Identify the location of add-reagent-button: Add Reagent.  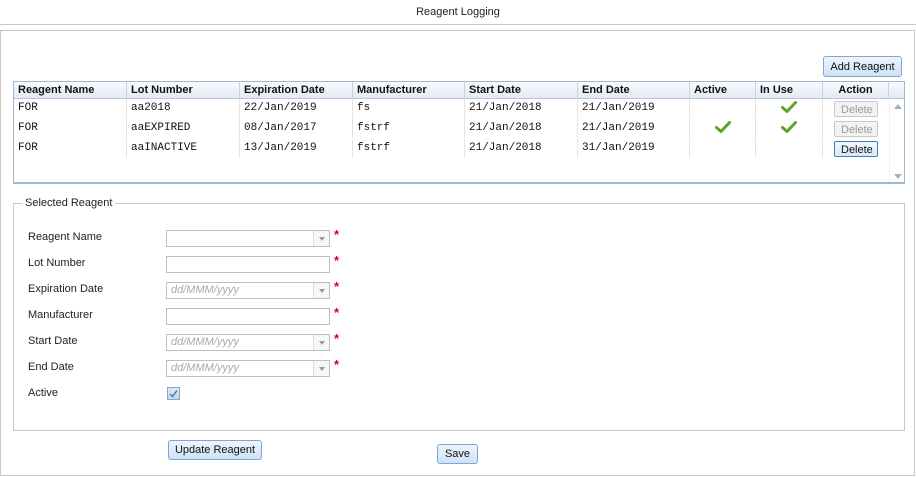
(862, 66).